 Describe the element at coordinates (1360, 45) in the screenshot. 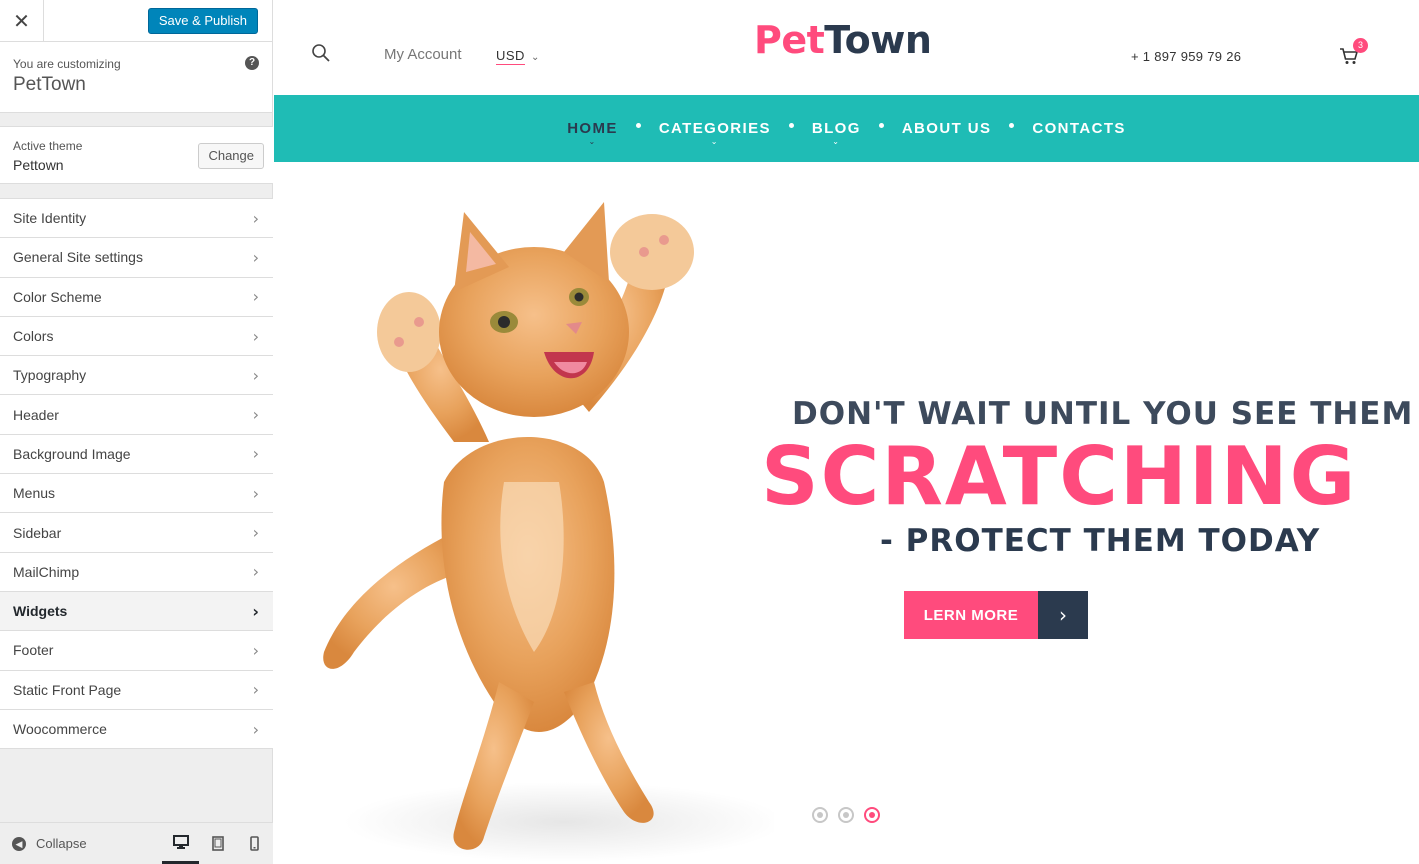

I see `cart-count-badge: 3` at that location.